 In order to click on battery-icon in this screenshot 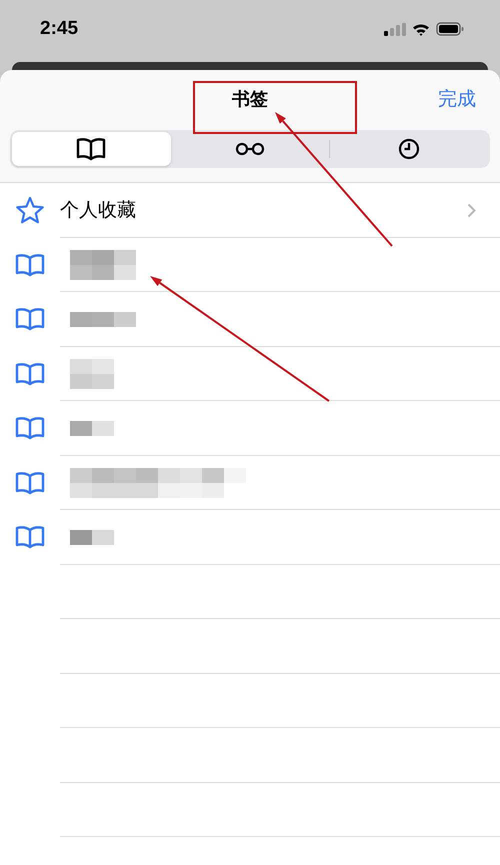, I will do `click(450, 29)`.